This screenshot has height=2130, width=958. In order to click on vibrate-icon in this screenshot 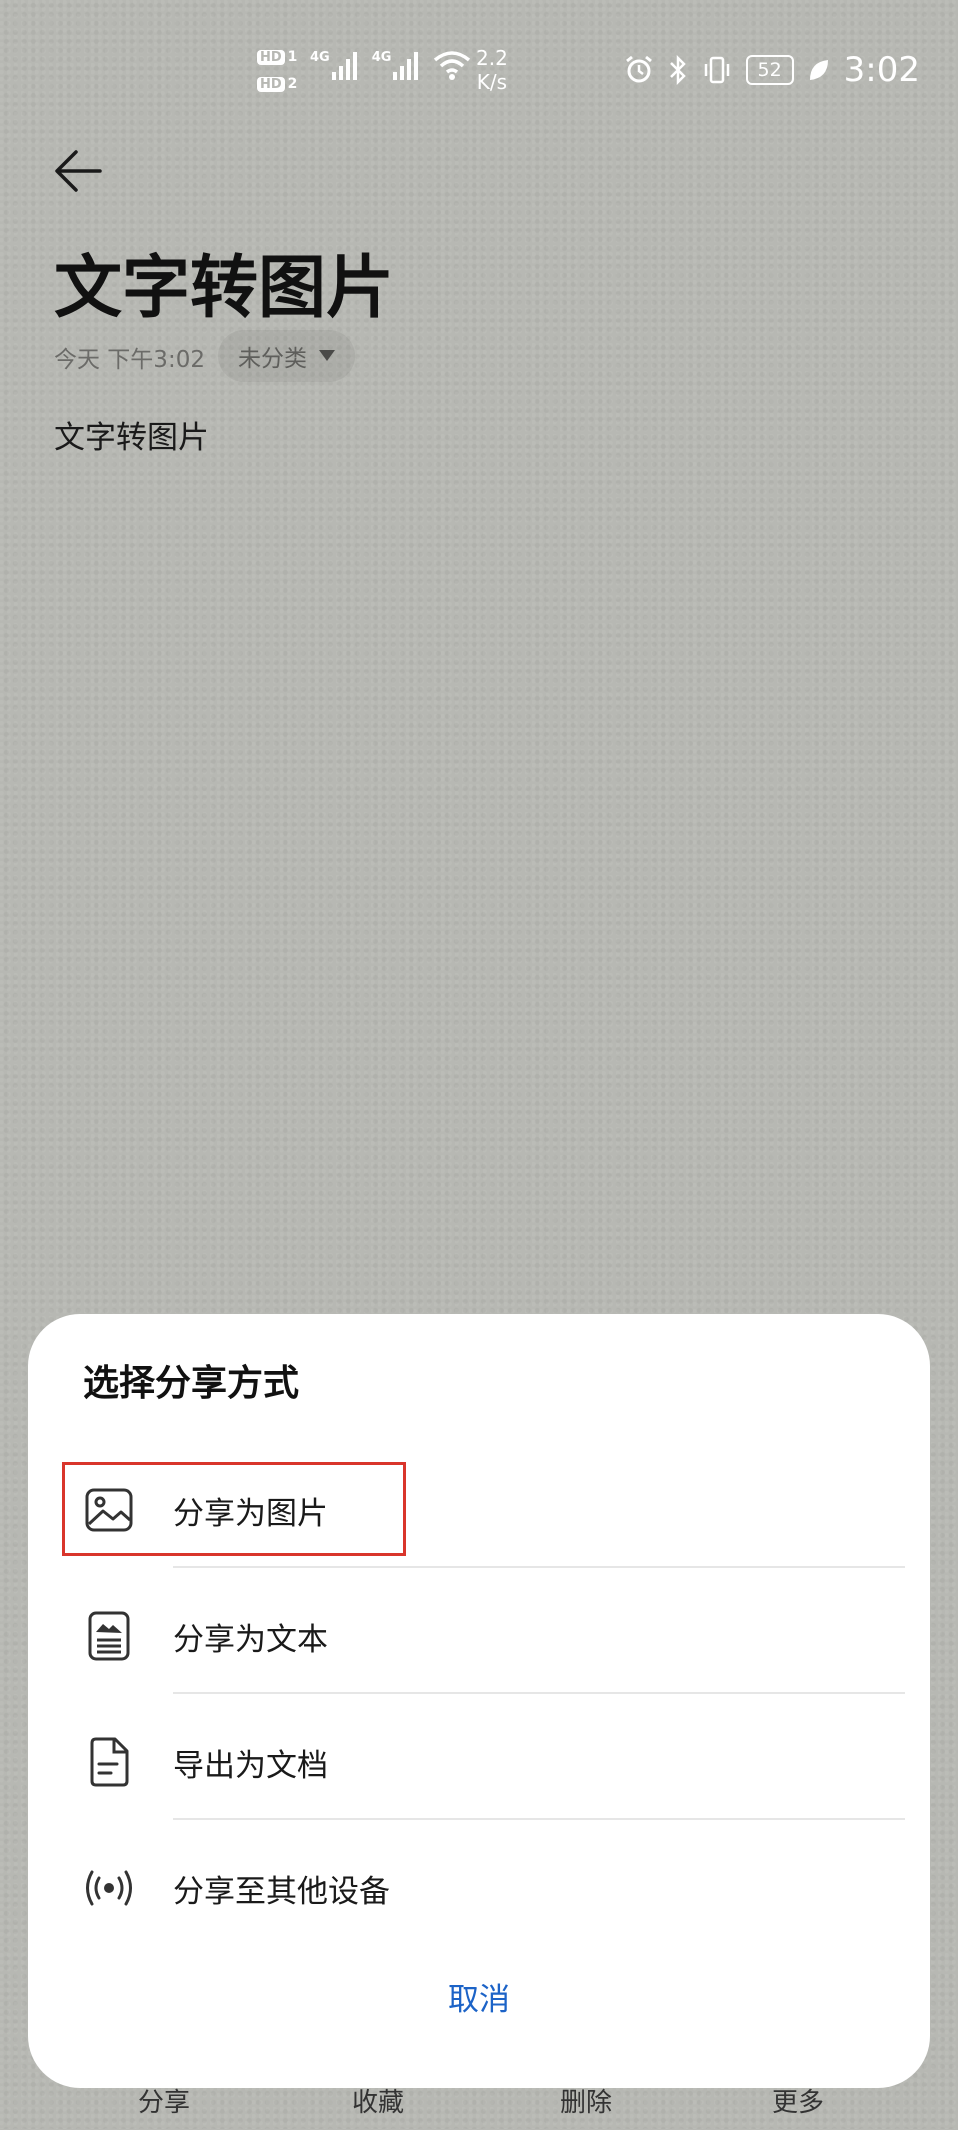, I will do `click(716, 70)`.